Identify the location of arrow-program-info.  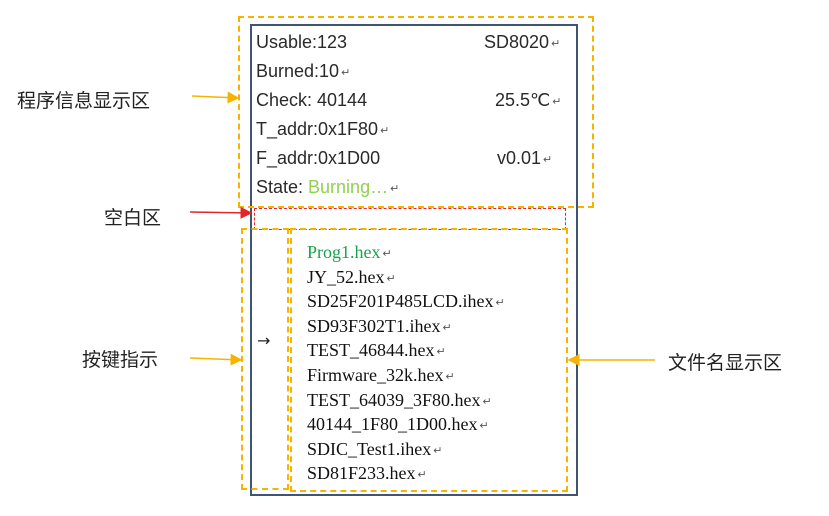
(215, 97).